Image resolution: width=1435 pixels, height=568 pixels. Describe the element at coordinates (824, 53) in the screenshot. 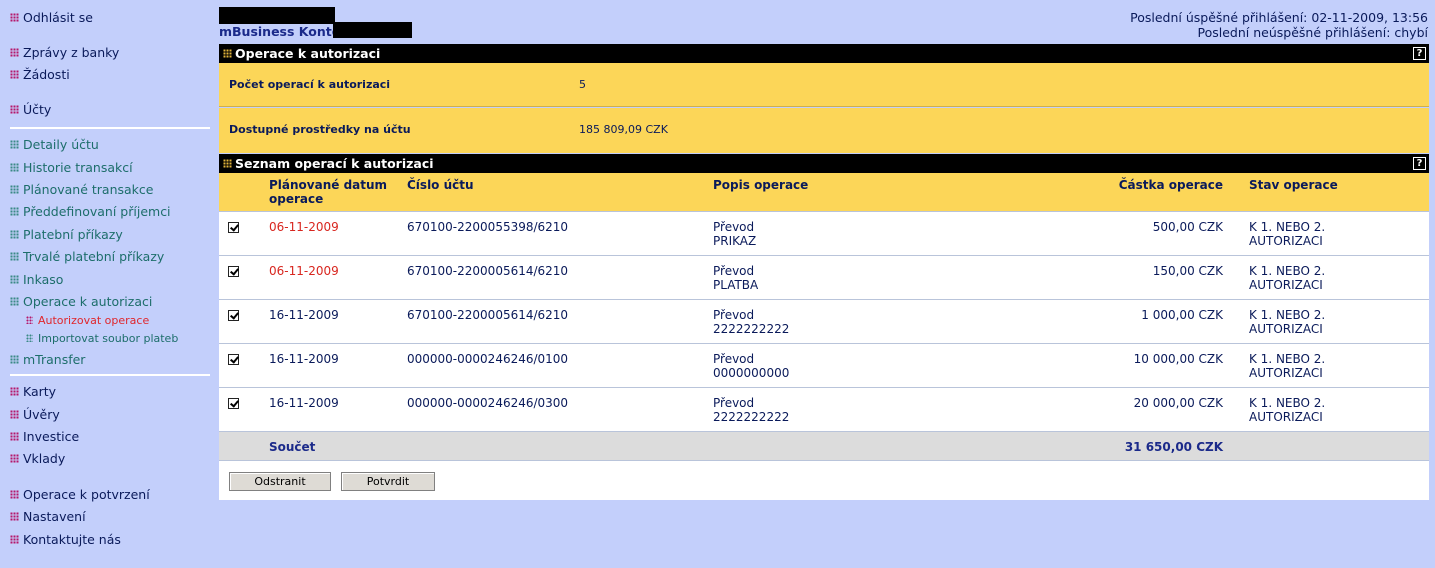

I see `summary-section-header: Operace k autorizaci ?` at that location.